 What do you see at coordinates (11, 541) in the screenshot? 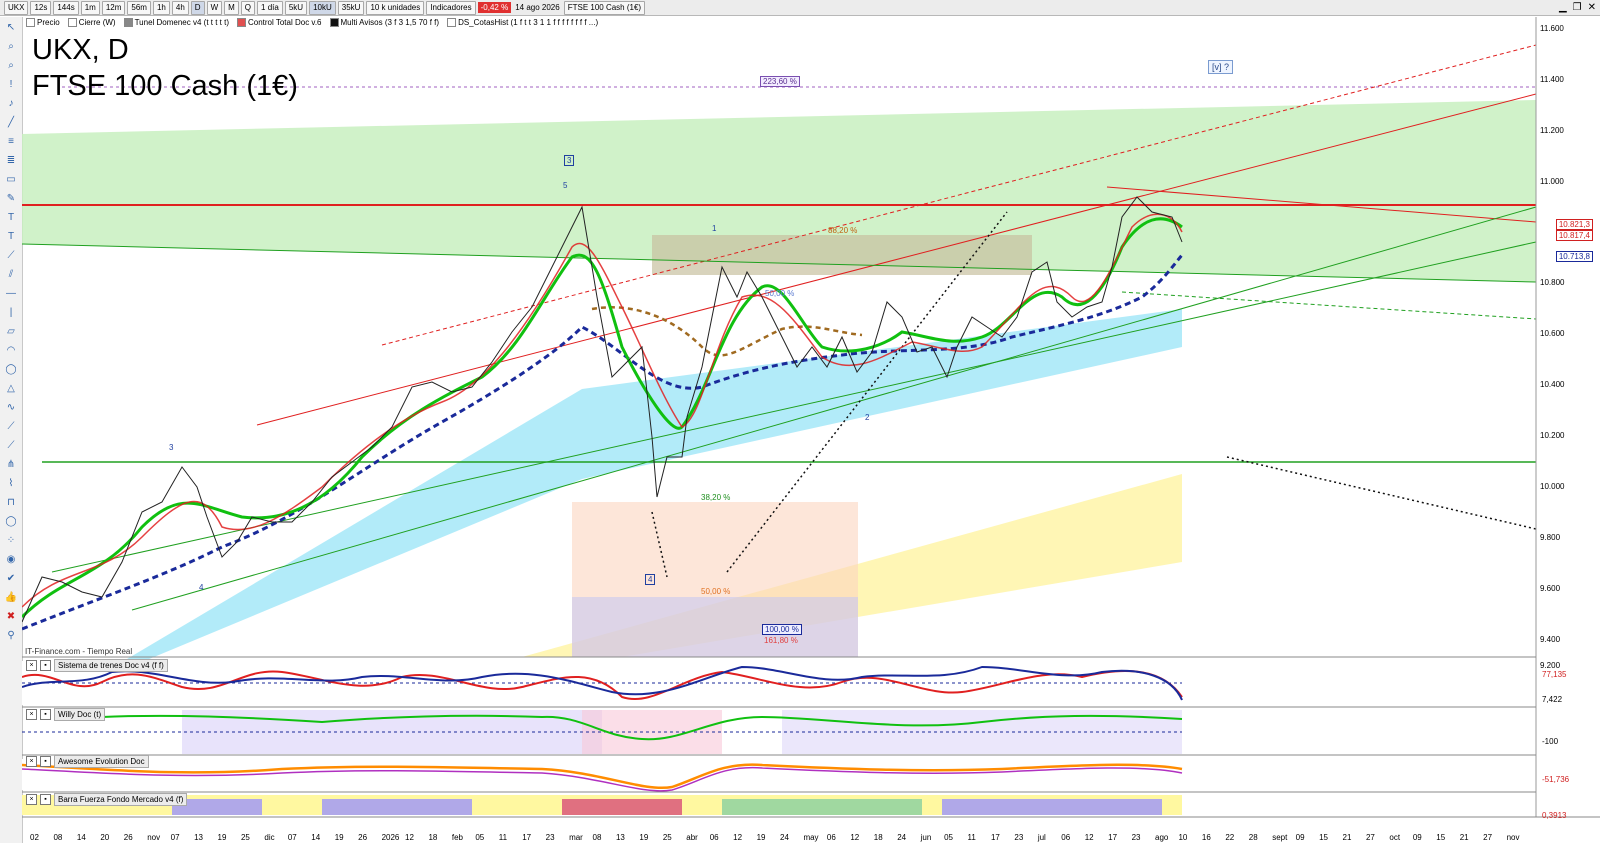
I see `dots-icon: ⁘` at bounding box center [11, 541].